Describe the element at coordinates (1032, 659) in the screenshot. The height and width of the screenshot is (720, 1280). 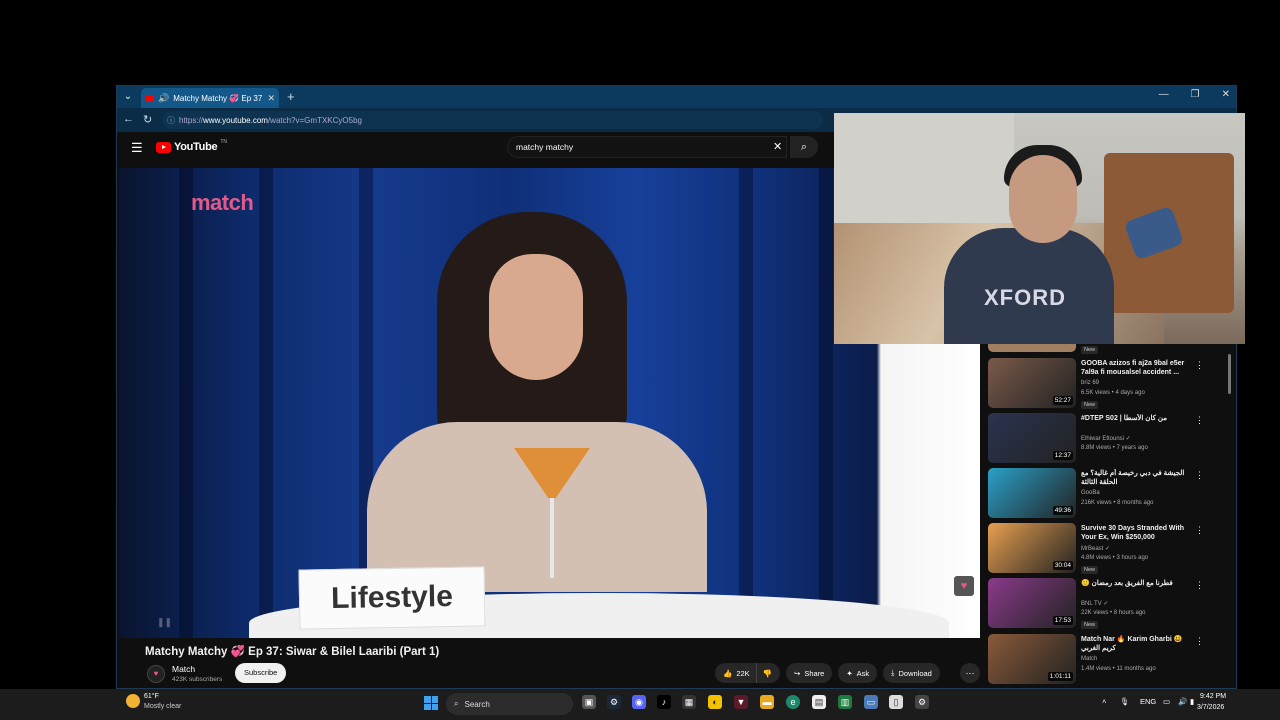
I see `video-thumbnail: 1:01:11` at that location.